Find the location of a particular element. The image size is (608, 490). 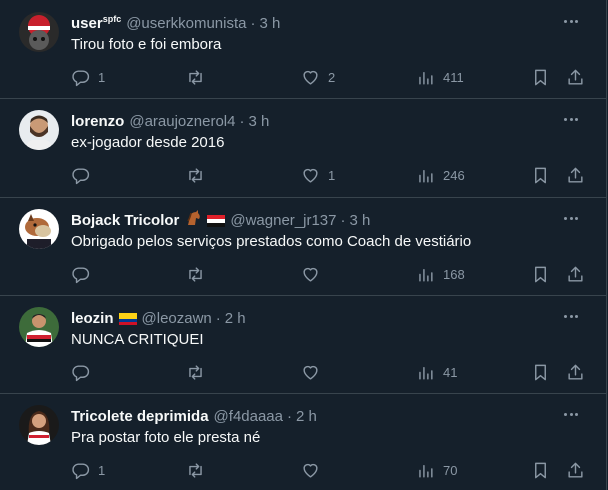

views-count: 168 is located at coordinates (454, 274).